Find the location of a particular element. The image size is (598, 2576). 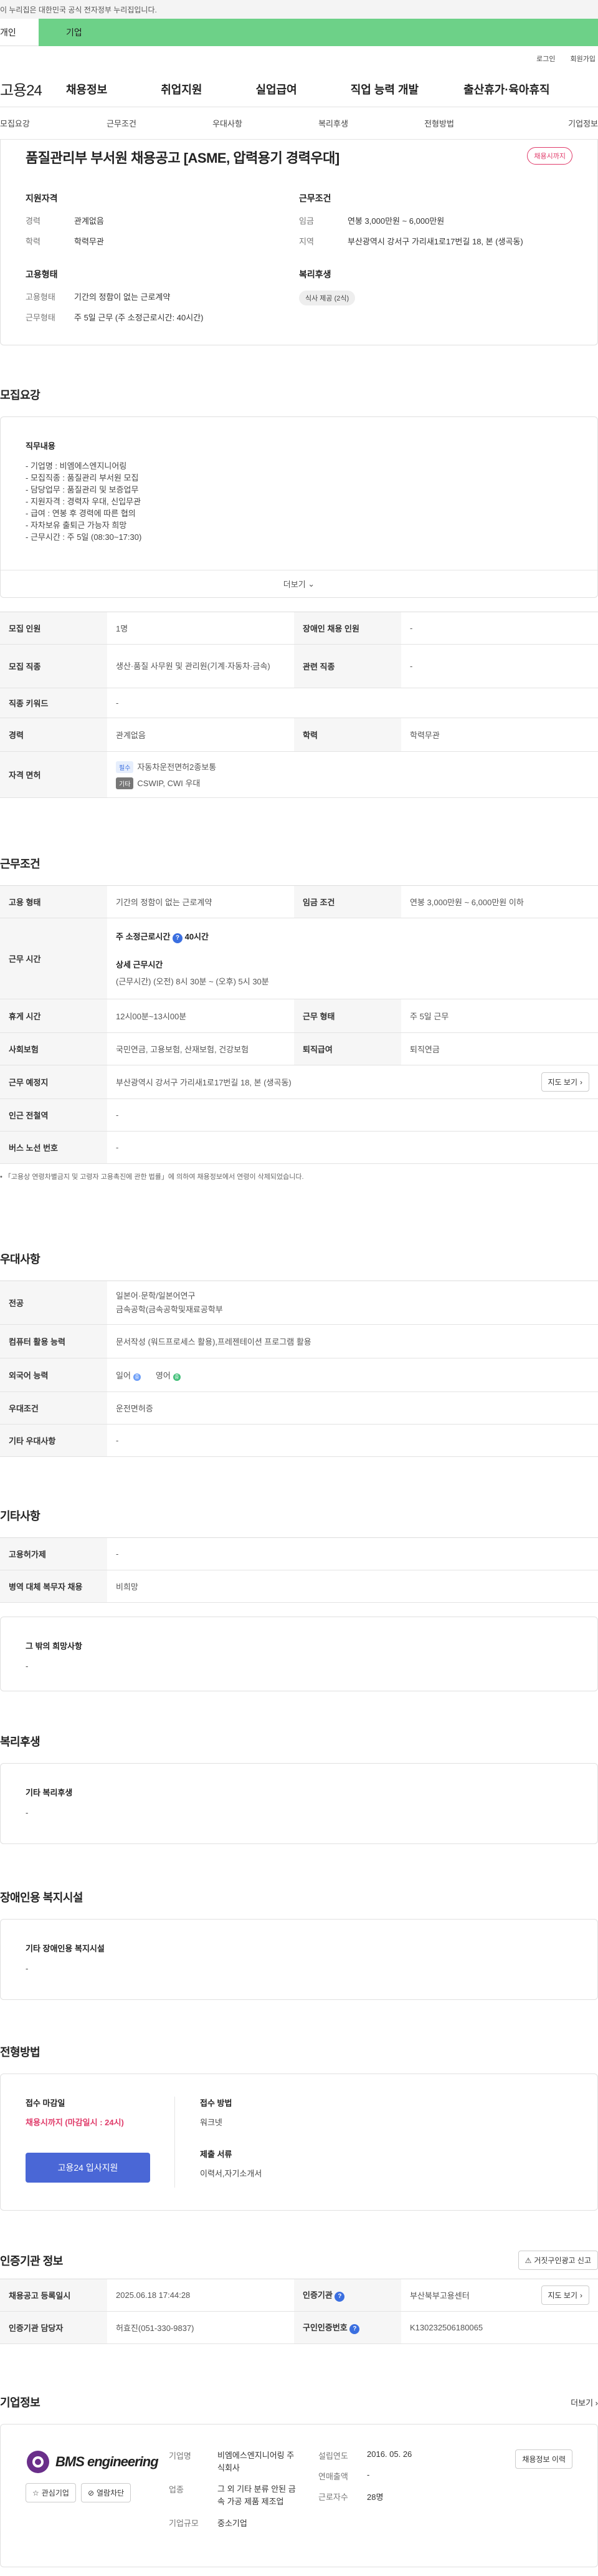

apply-button: 고용24 입사지원 is located at coordinates (88, 2168).